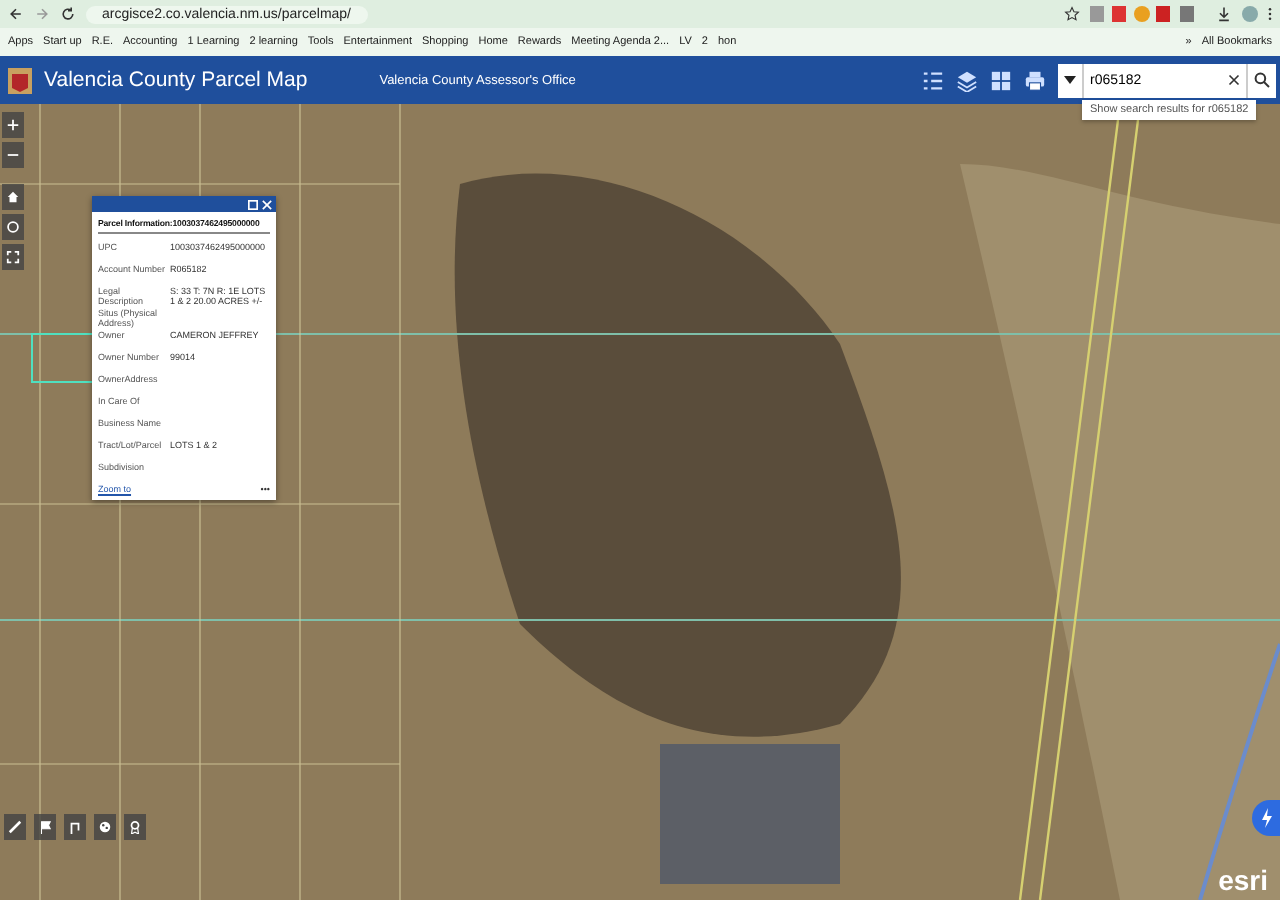  Describe the element at coordinates (967, 80) in the screenshot. I see `layers-icon` at that location.